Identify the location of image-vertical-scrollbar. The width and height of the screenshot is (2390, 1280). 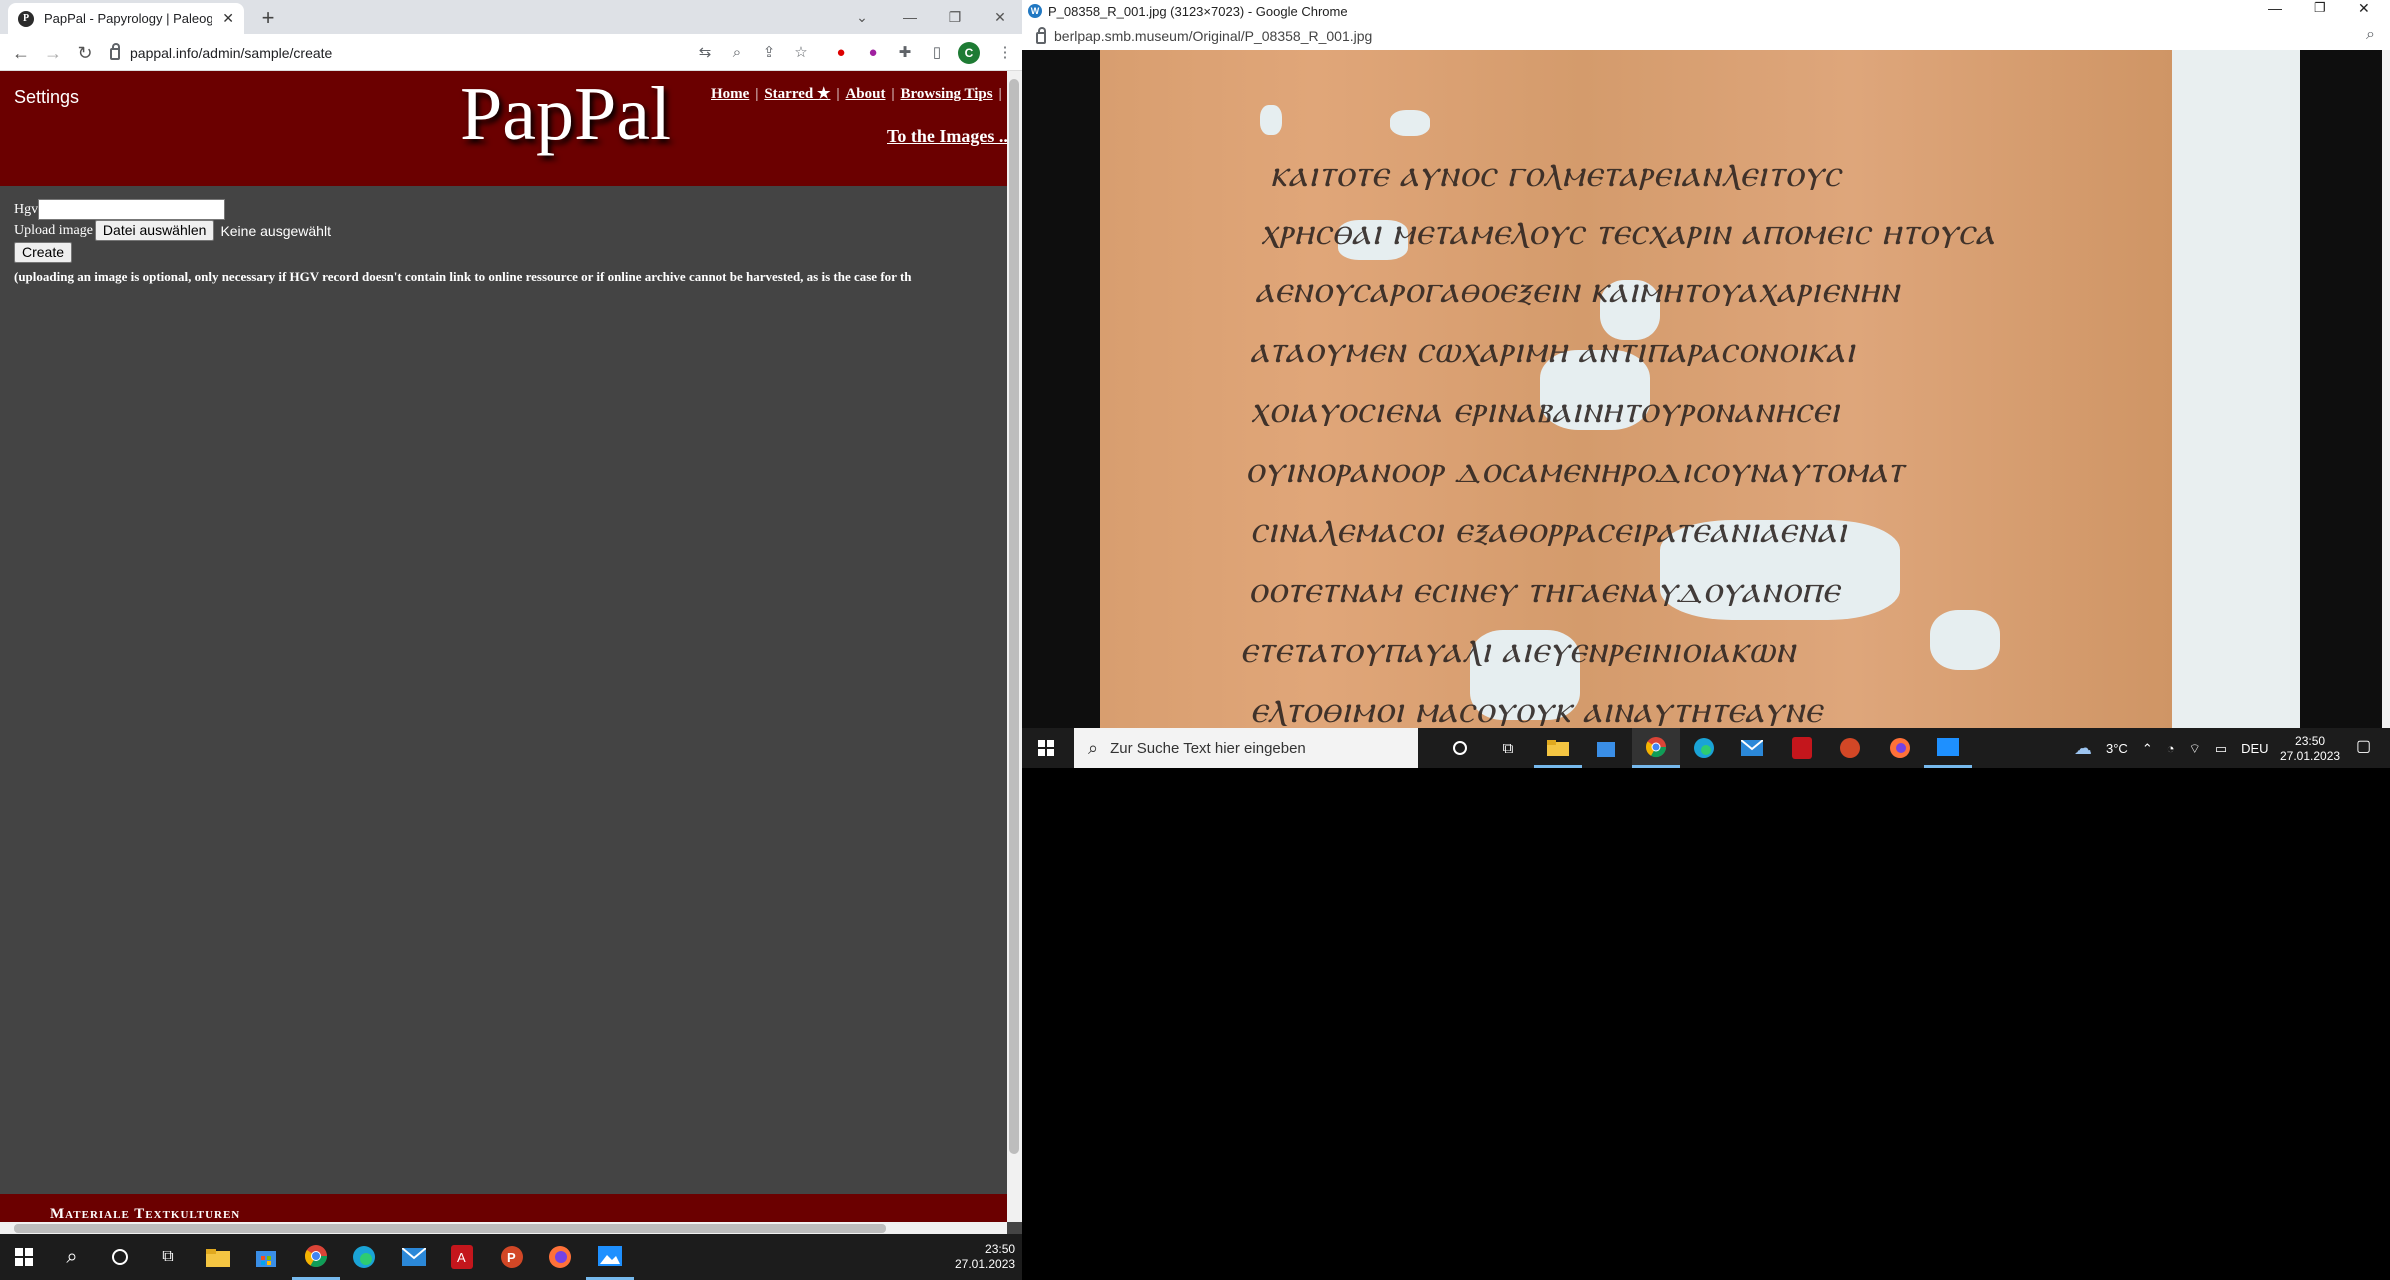
(2386, 389).